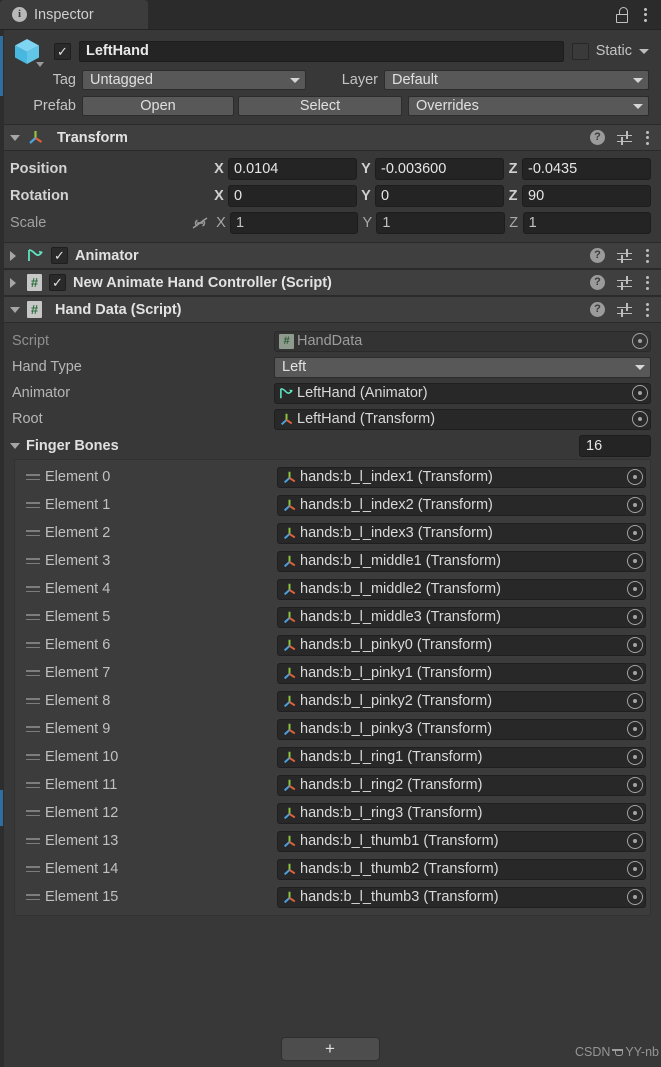 The width and height of the screenshot is (661, 1067). I want to click on tab-inspector: i Inspector, so click(74, 14).